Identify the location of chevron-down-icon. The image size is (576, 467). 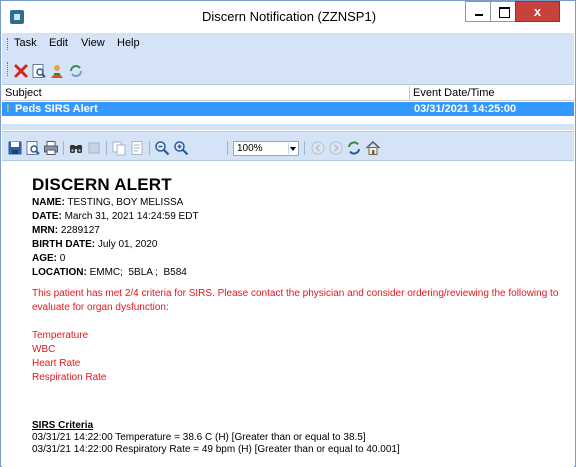
(292, 148).